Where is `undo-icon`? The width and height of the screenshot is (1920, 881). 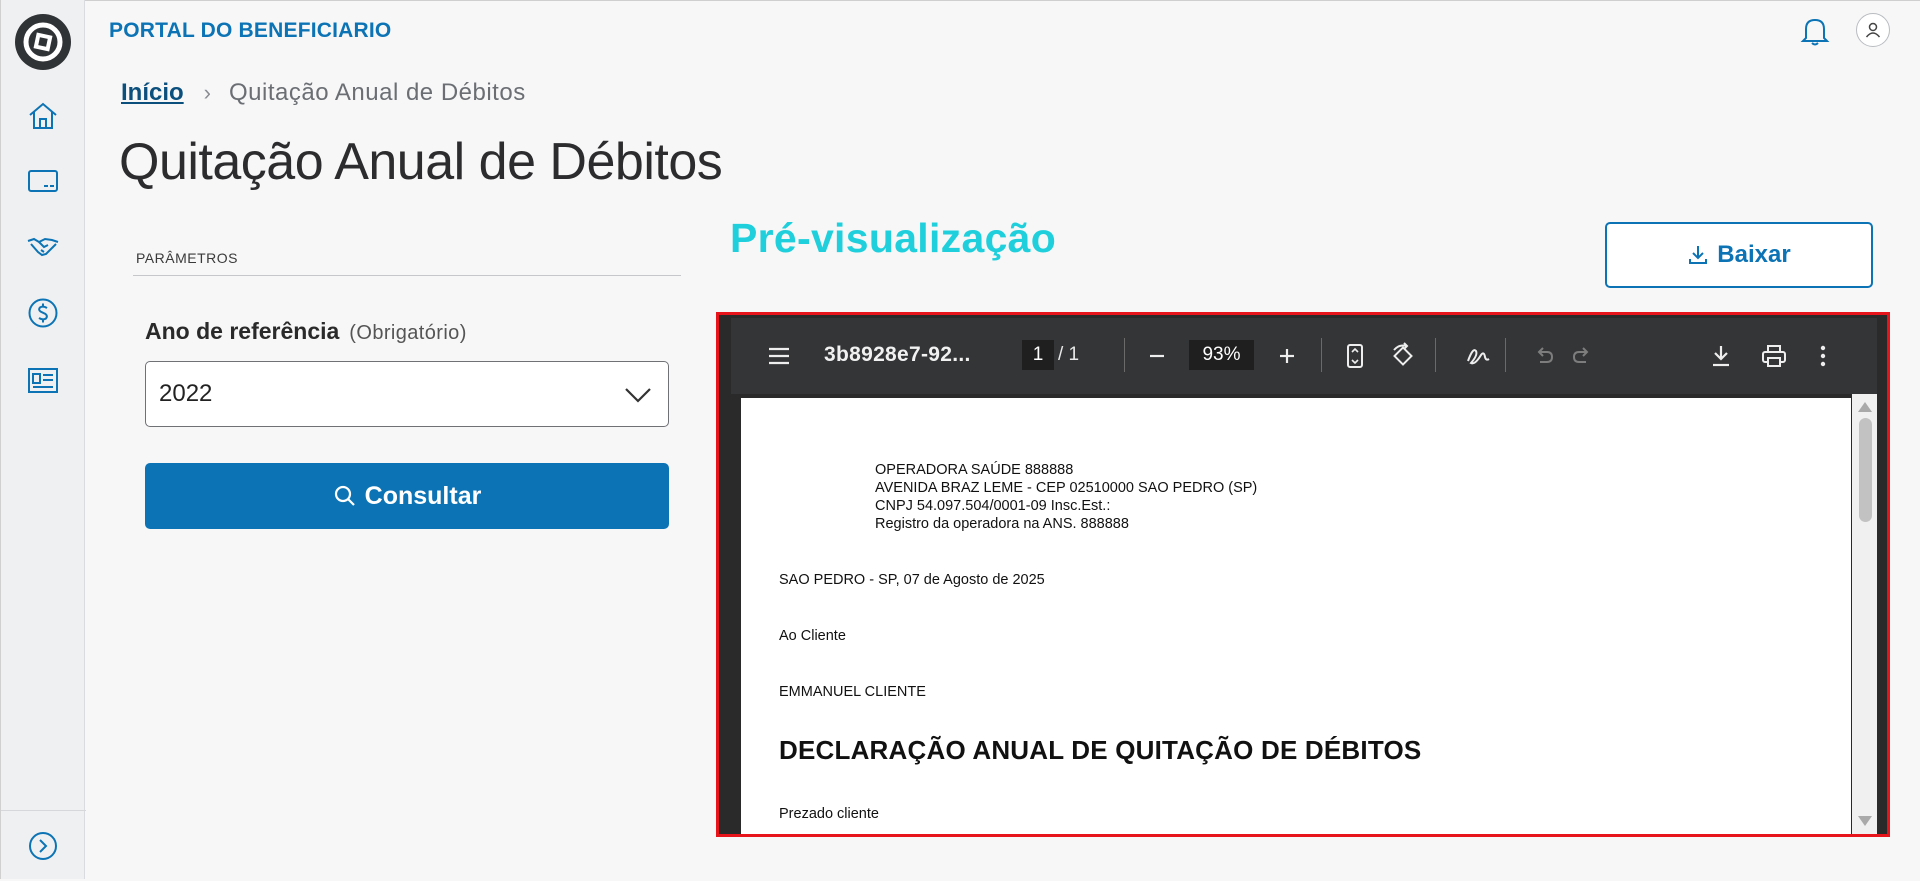 undo-icon is located at coordinates (1545, 355).